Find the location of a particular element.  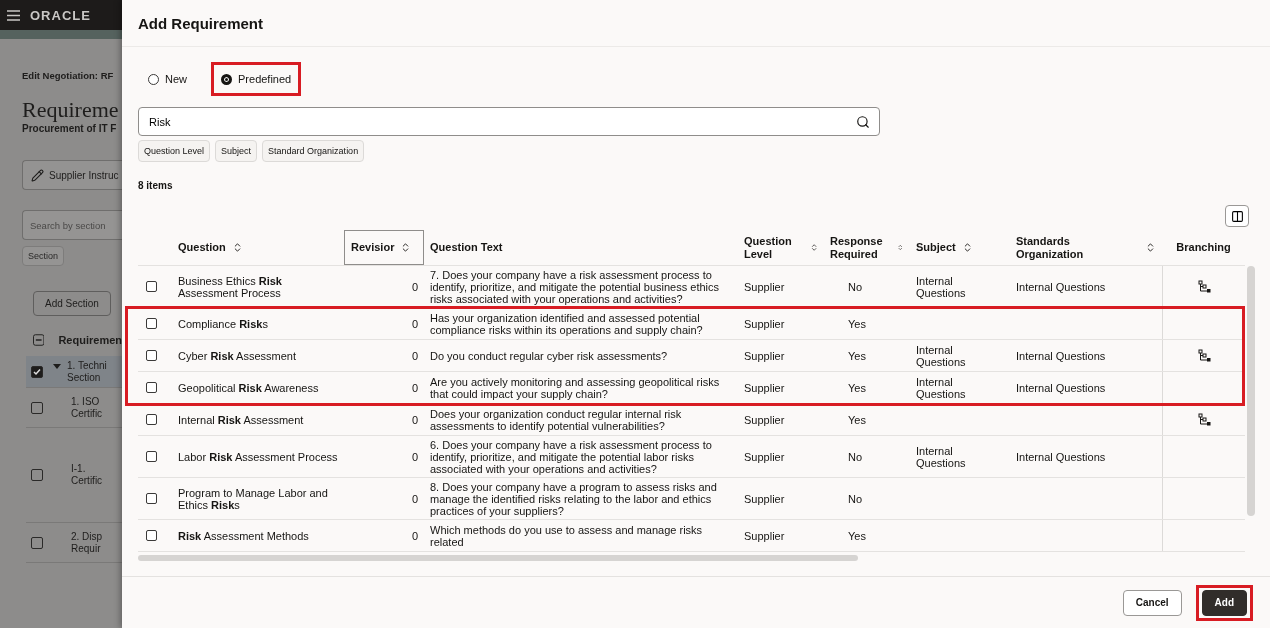

radio-label: New is located at coordinates (176, 79).